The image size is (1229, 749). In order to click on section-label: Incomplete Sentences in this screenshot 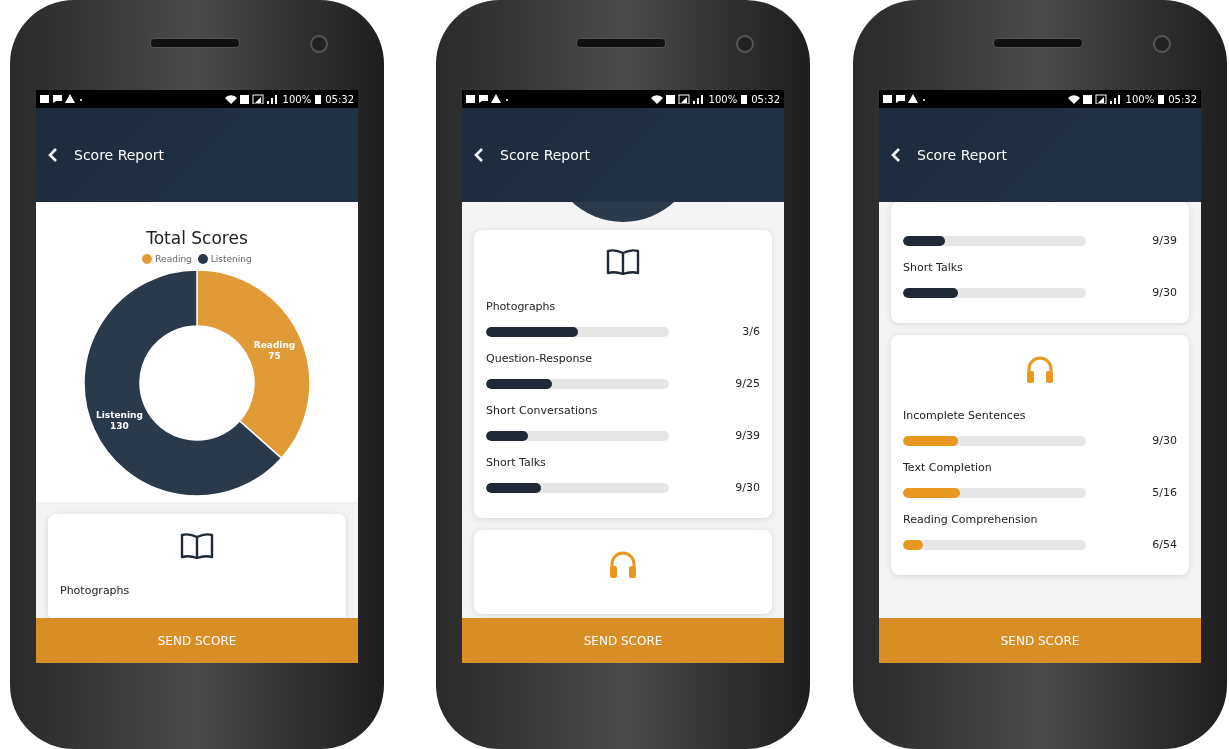, I will do `click(965, 415)`.